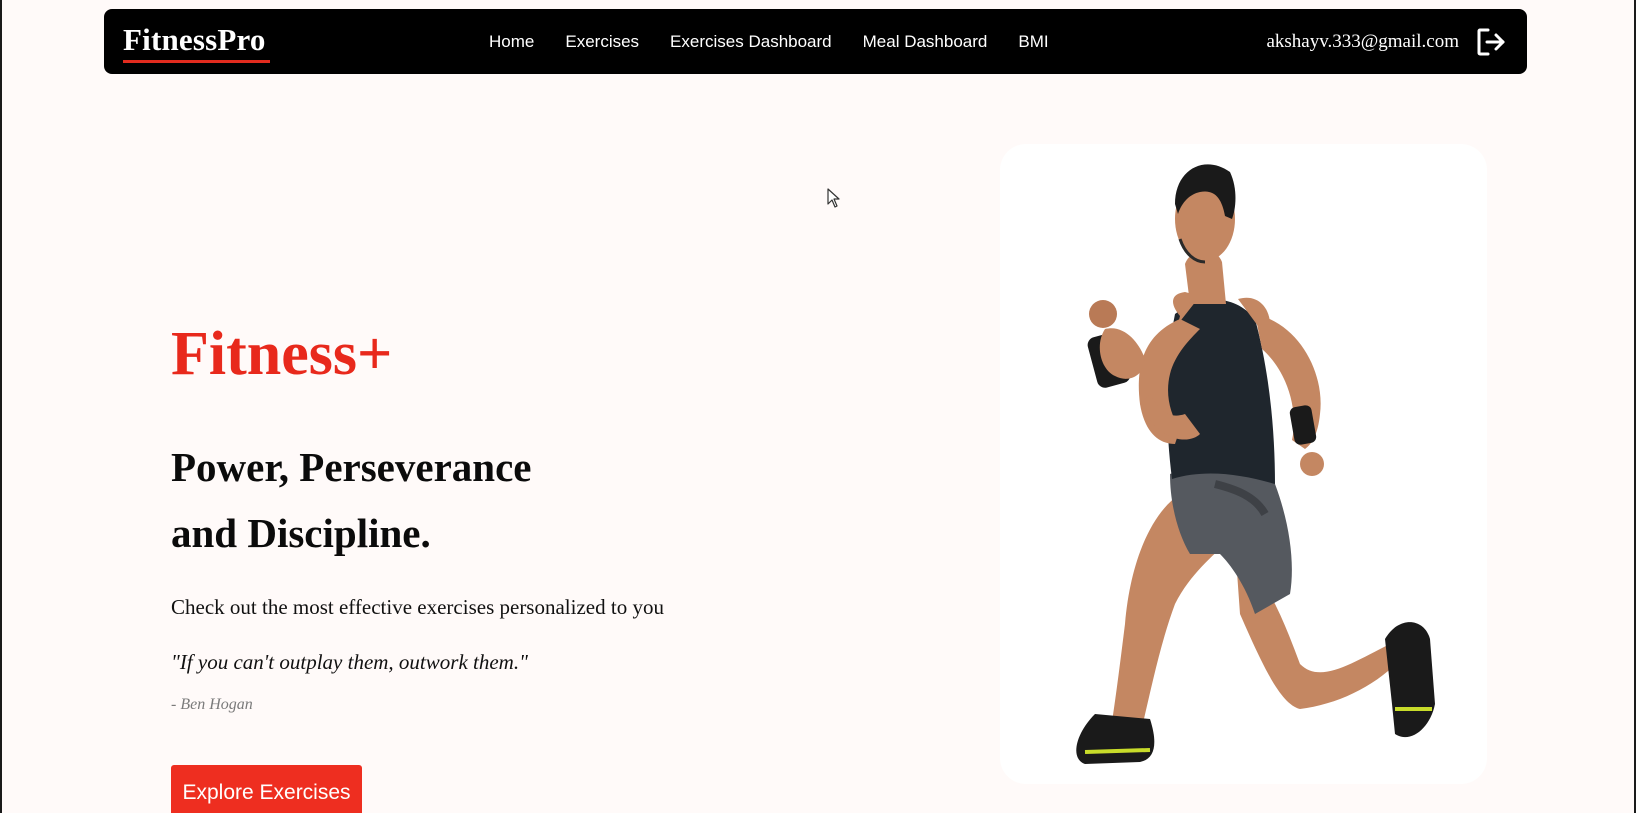 This screenshot has width=1636, height=813. I want to click on nav-link-exercises-dashboard: Exercises Dashboard, so click(751, 42).